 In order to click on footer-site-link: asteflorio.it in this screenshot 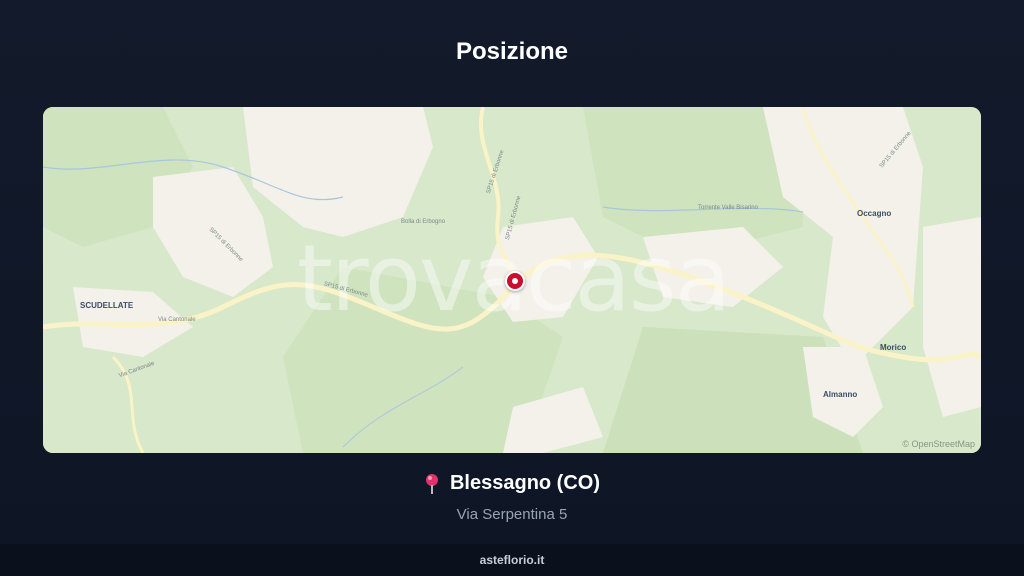, I will do `click(512, 560)`.